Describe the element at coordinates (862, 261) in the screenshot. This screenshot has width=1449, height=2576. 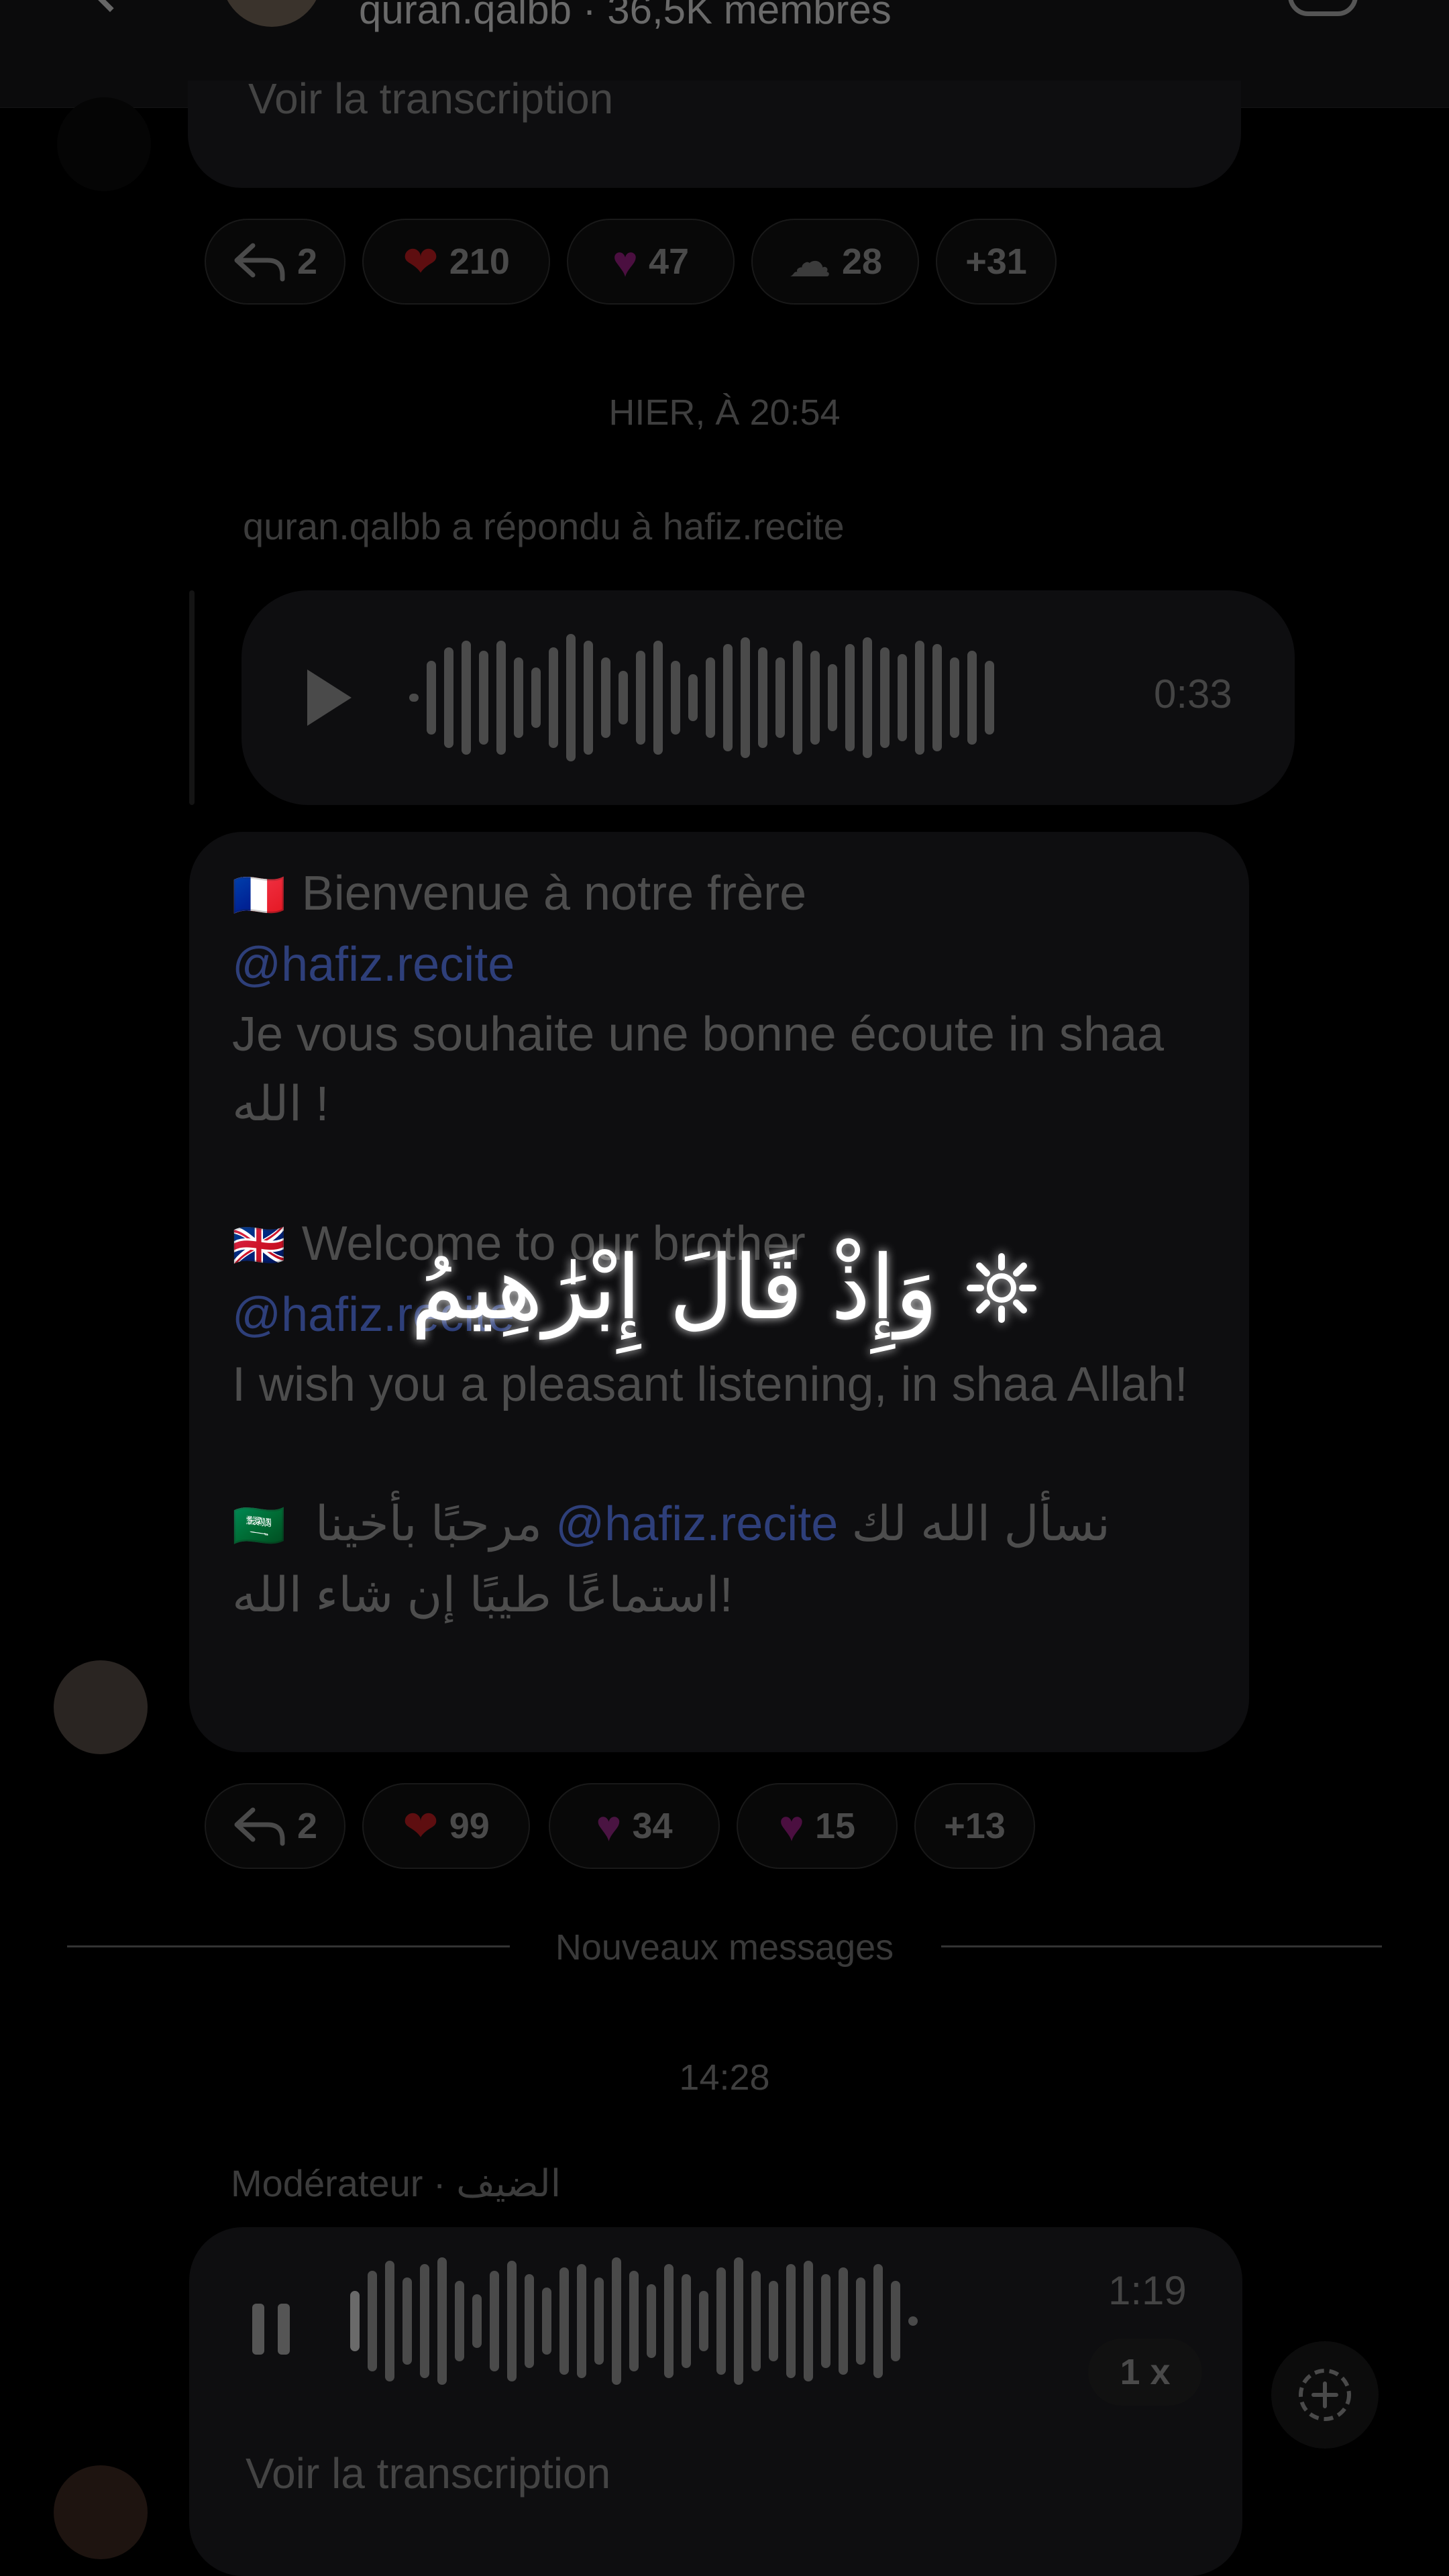
I see `reaction-count: 28` at that location.